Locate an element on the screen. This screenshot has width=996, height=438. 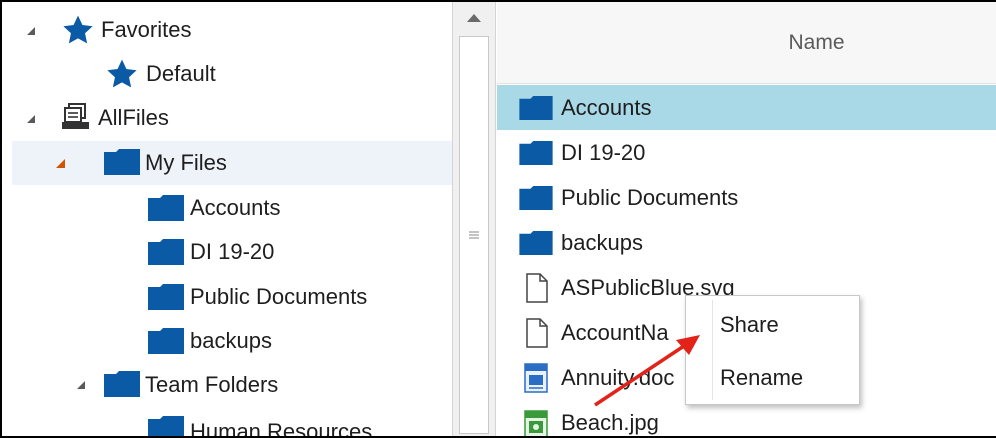
word-document-icon is located at coordinates (536, 377).